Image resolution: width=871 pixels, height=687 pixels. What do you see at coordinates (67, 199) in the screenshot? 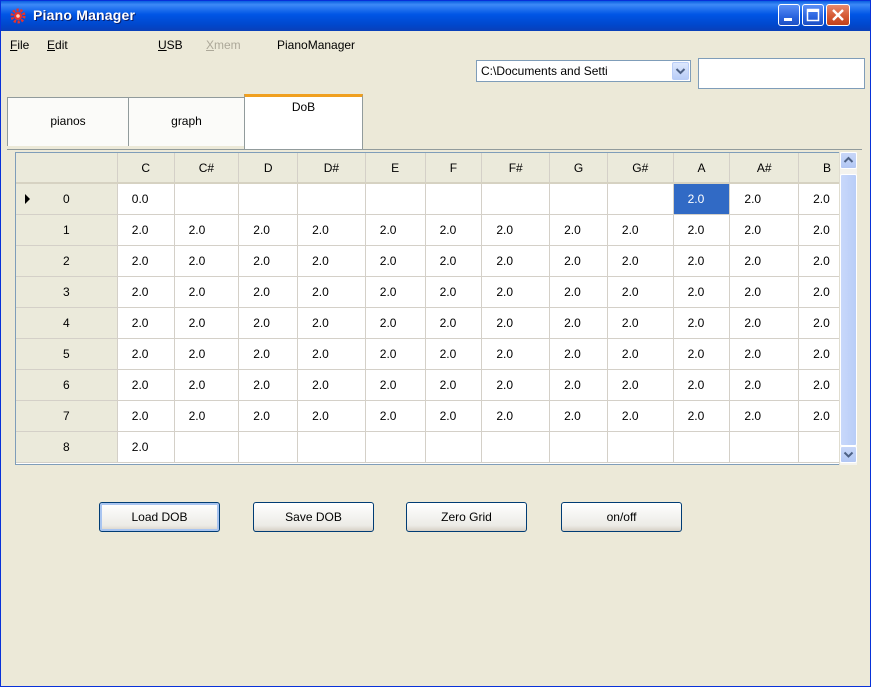
I see `row-header: 0` at bounding box center [67, 199].